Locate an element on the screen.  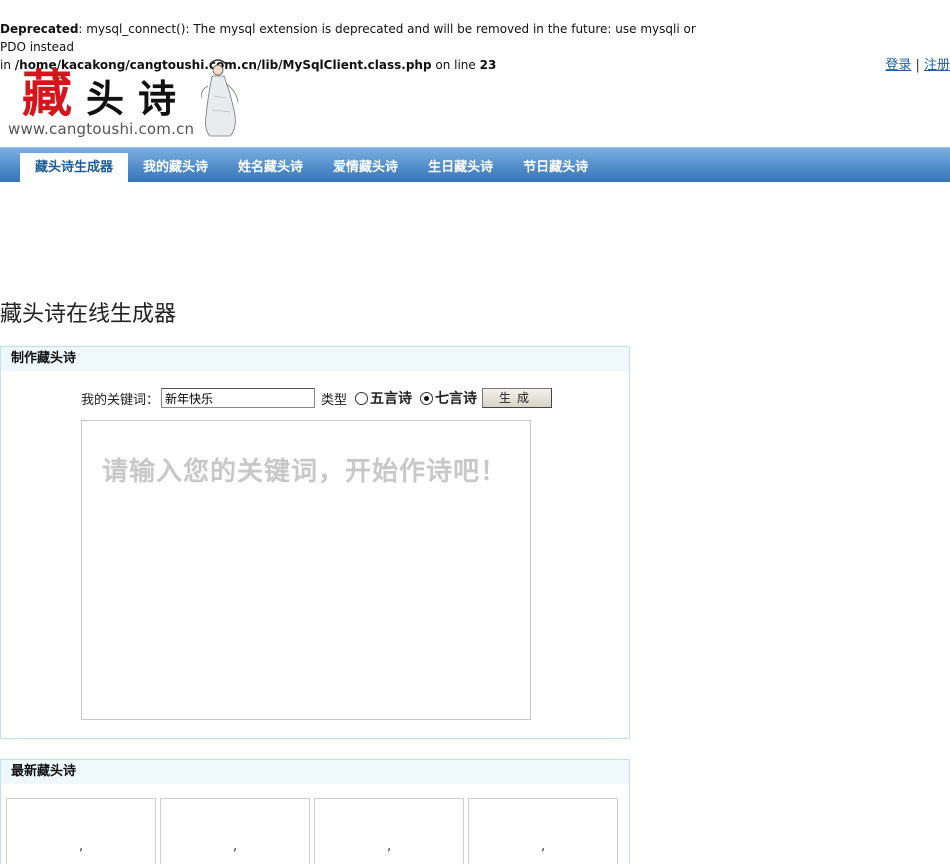
nav-tab-festival-poems: 节日藏头诗 is located at coordinates (555, 168).